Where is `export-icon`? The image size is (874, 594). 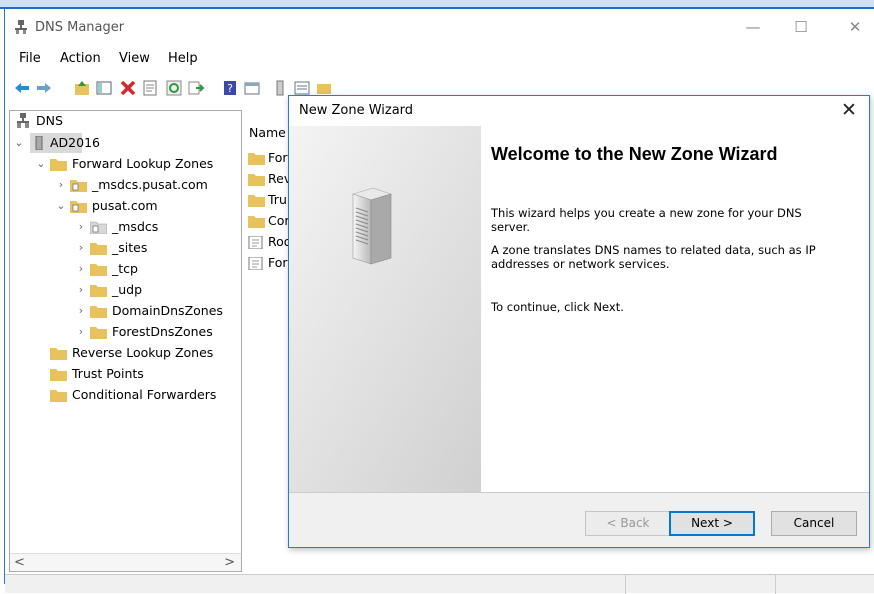
export-icon is located at coordinates (196, 88).